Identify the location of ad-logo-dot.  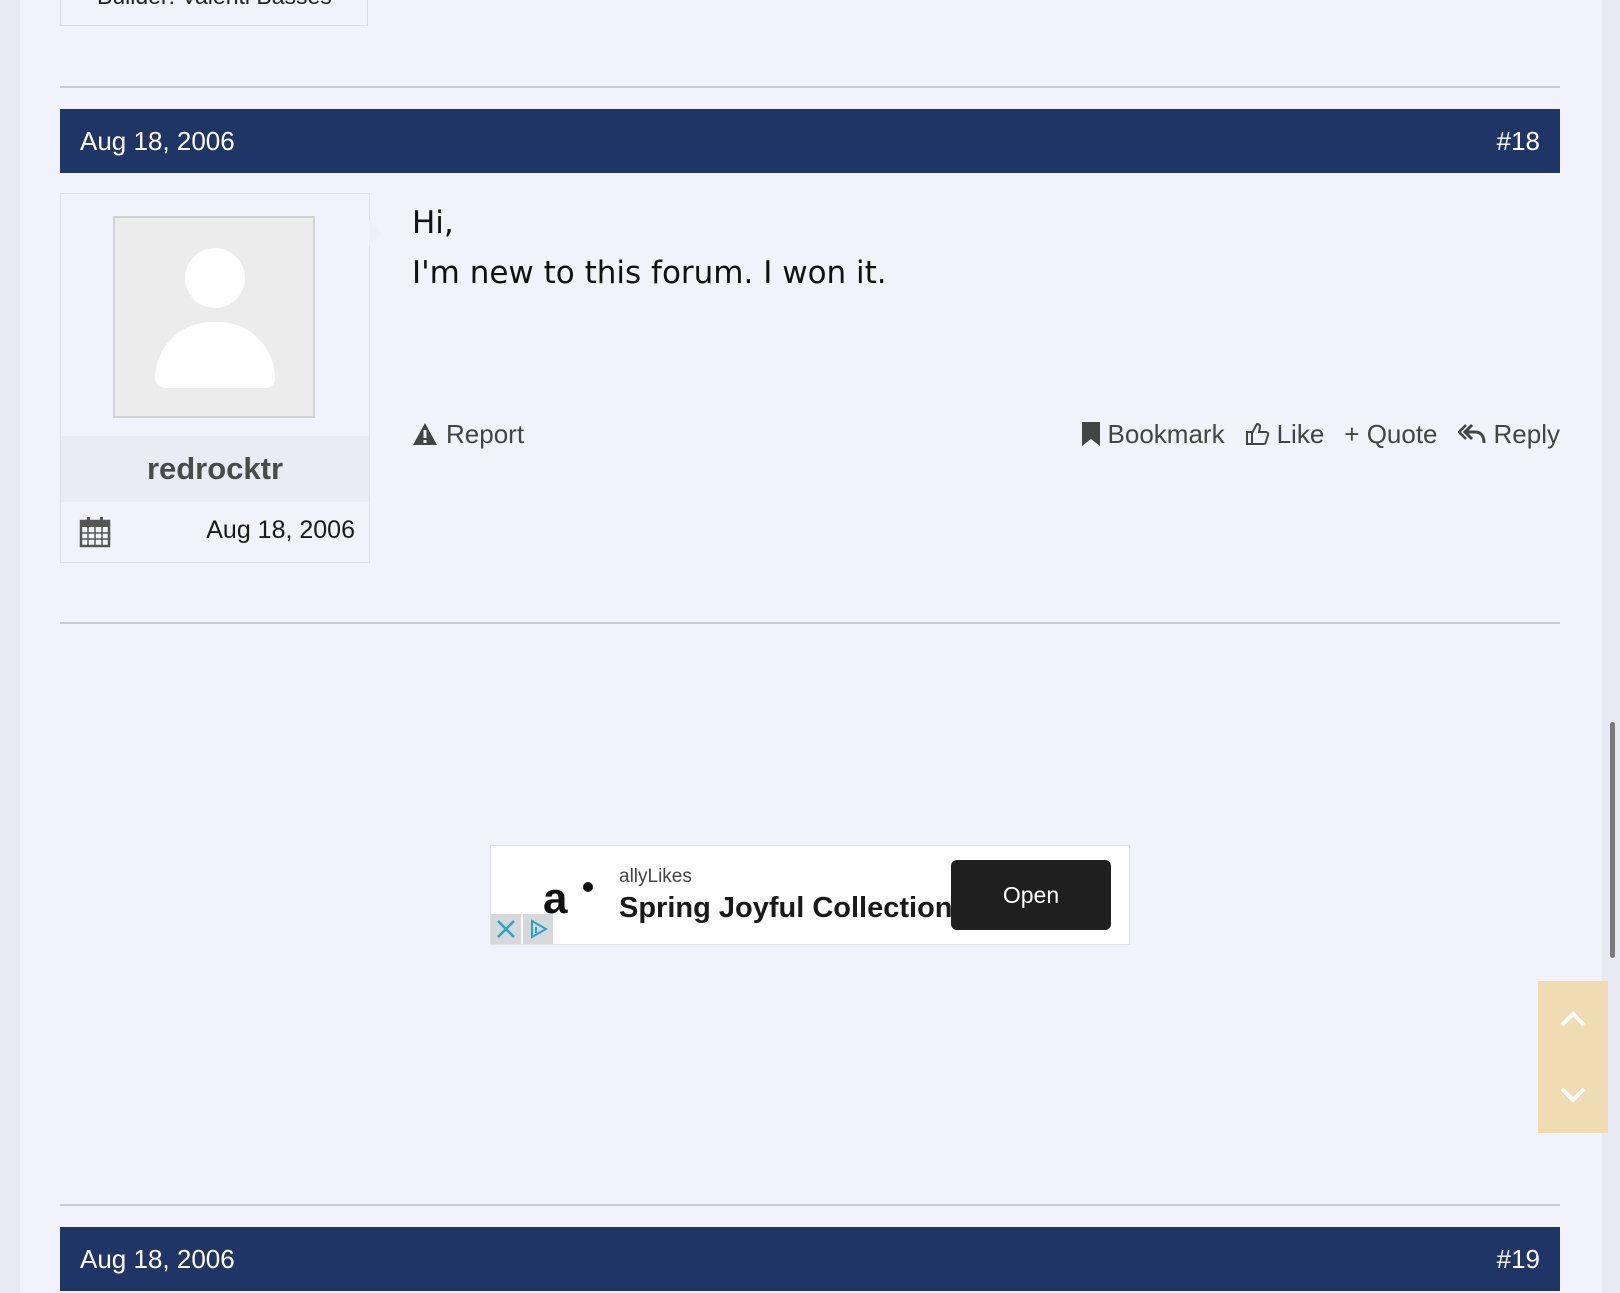
(588, 887).